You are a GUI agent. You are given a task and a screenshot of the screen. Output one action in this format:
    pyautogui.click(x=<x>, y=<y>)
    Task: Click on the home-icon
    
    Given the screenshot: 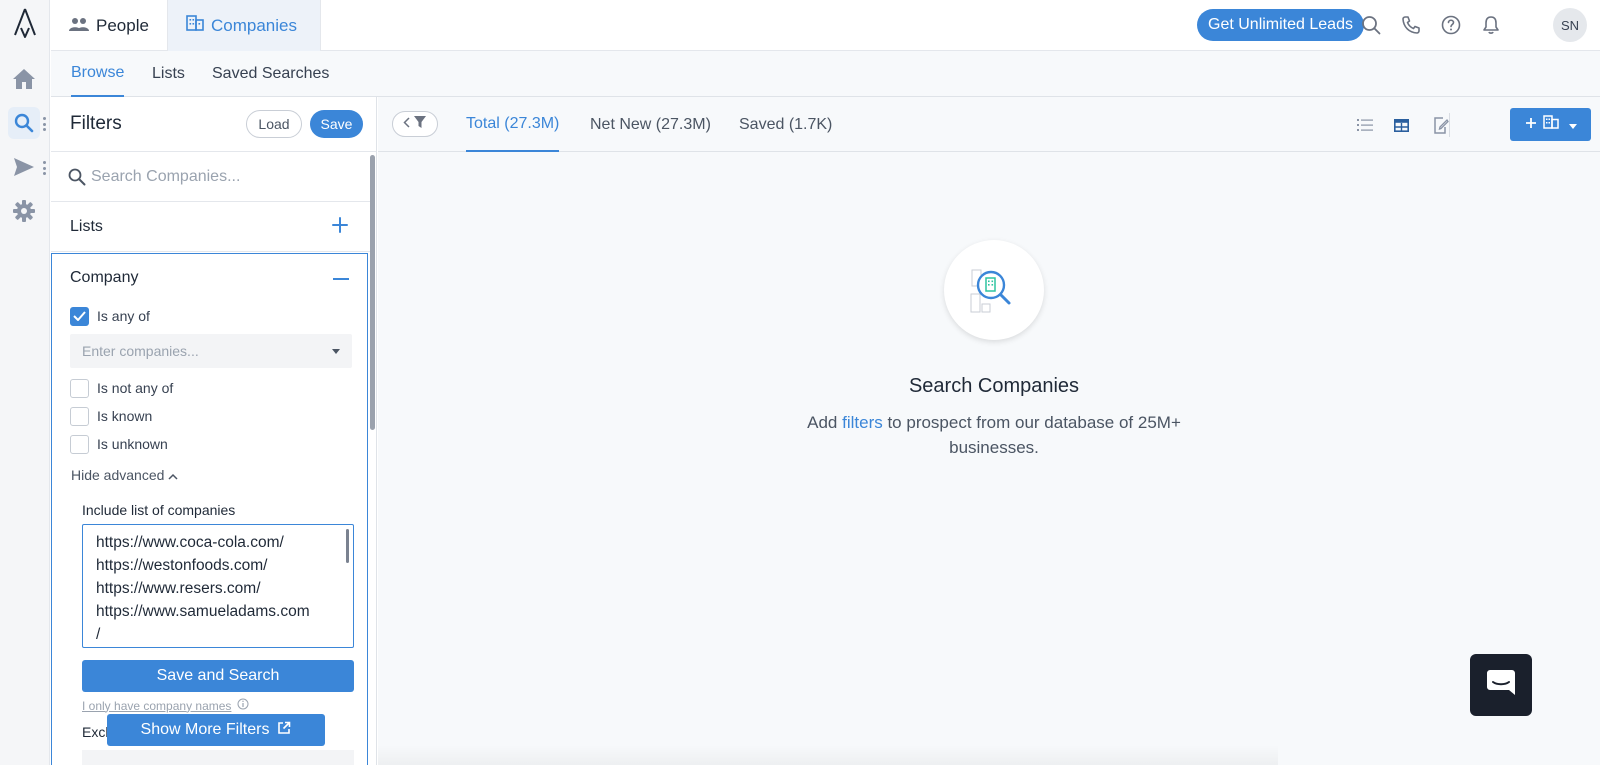 What is the action you would take?
    pyautogui.click(x=24, y=79)
    